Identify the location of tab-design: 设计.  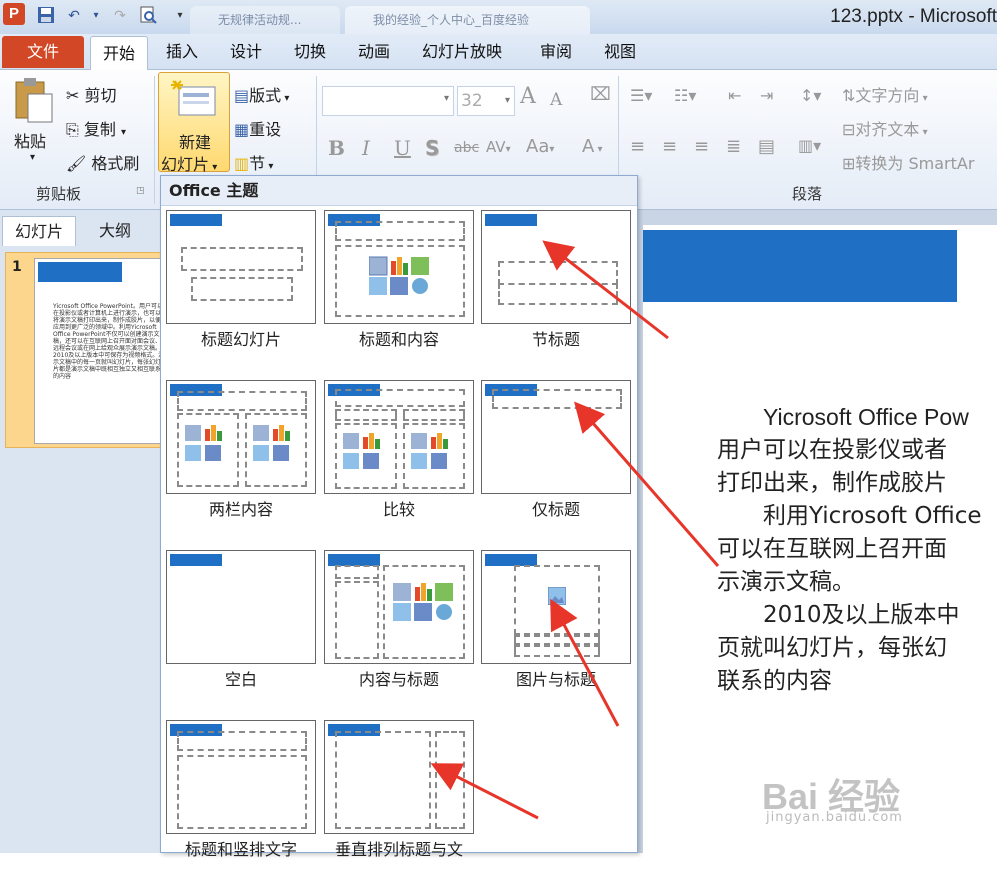
(246, 52).